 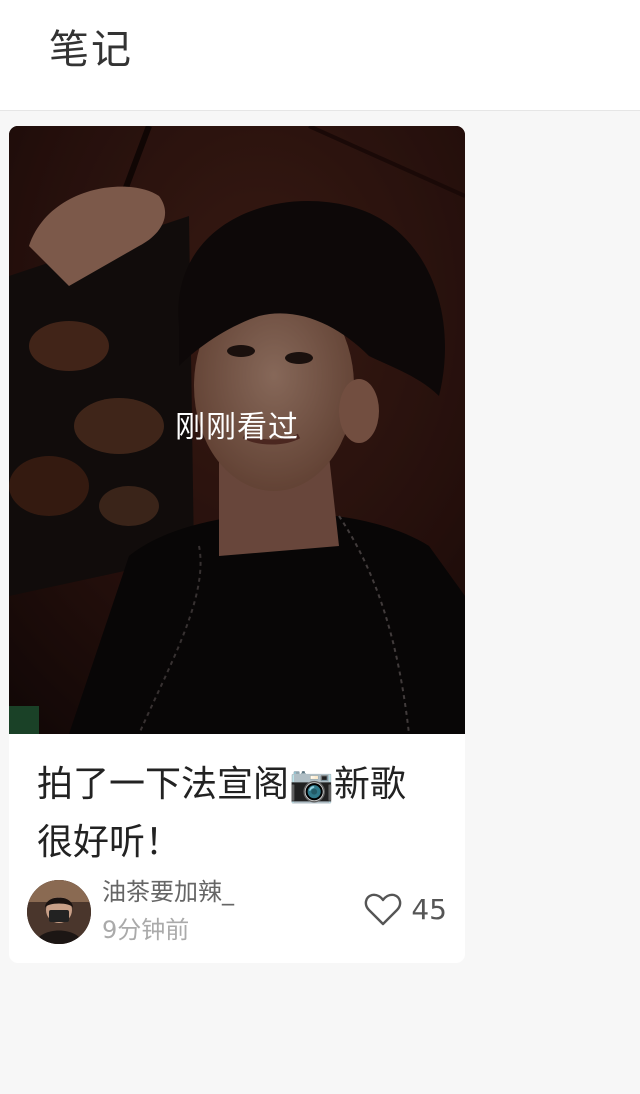 I want to click on author-name: 油茶要加辣_, so click(x=168, y=892).